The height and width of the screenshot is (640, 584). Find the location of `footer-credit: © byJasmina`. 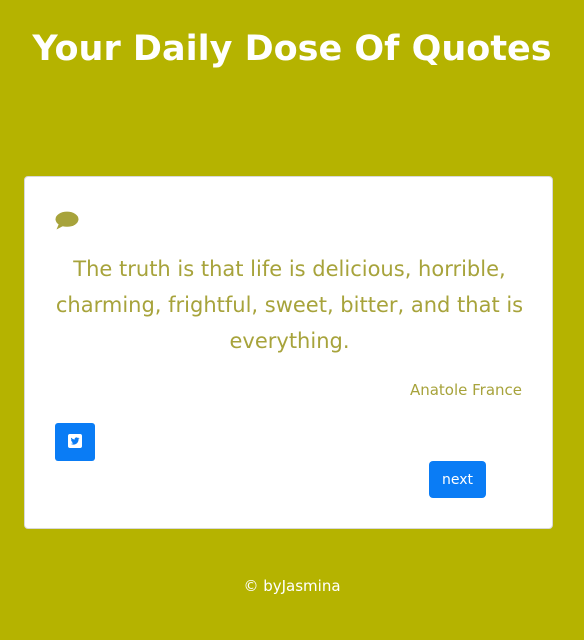

footer-credit: © byJasmina is located at coordinates (292, 586).